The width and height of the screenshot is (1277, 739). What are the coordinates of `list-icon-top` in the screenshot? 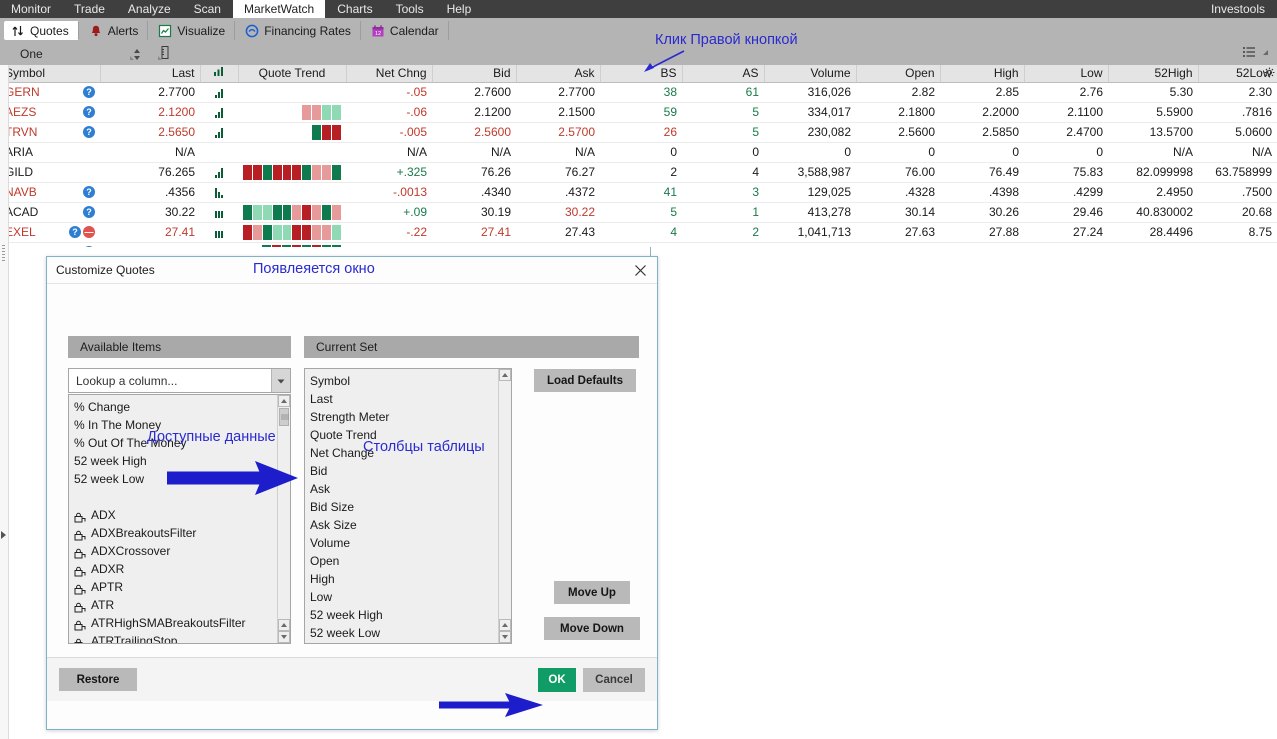 It's located at (1249, 54).